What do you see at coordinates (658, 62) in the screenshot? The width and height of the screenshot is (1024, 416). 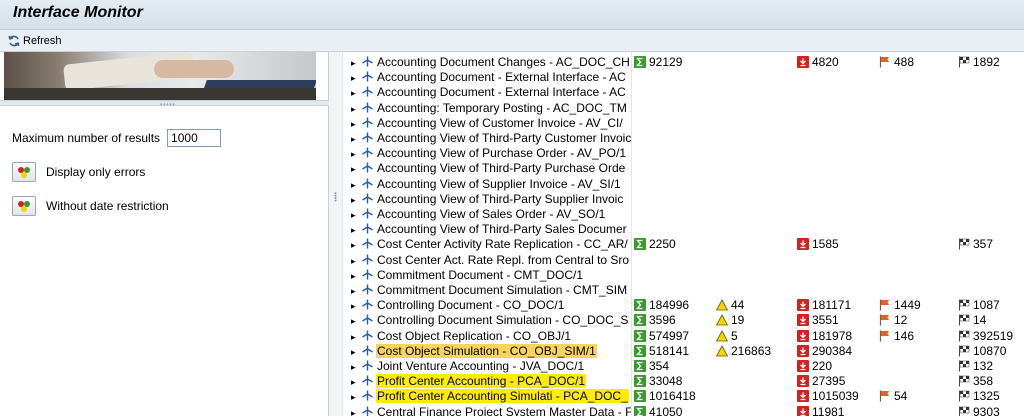 I see `success-count-cell: 92129` at bounding box center [658, 62].